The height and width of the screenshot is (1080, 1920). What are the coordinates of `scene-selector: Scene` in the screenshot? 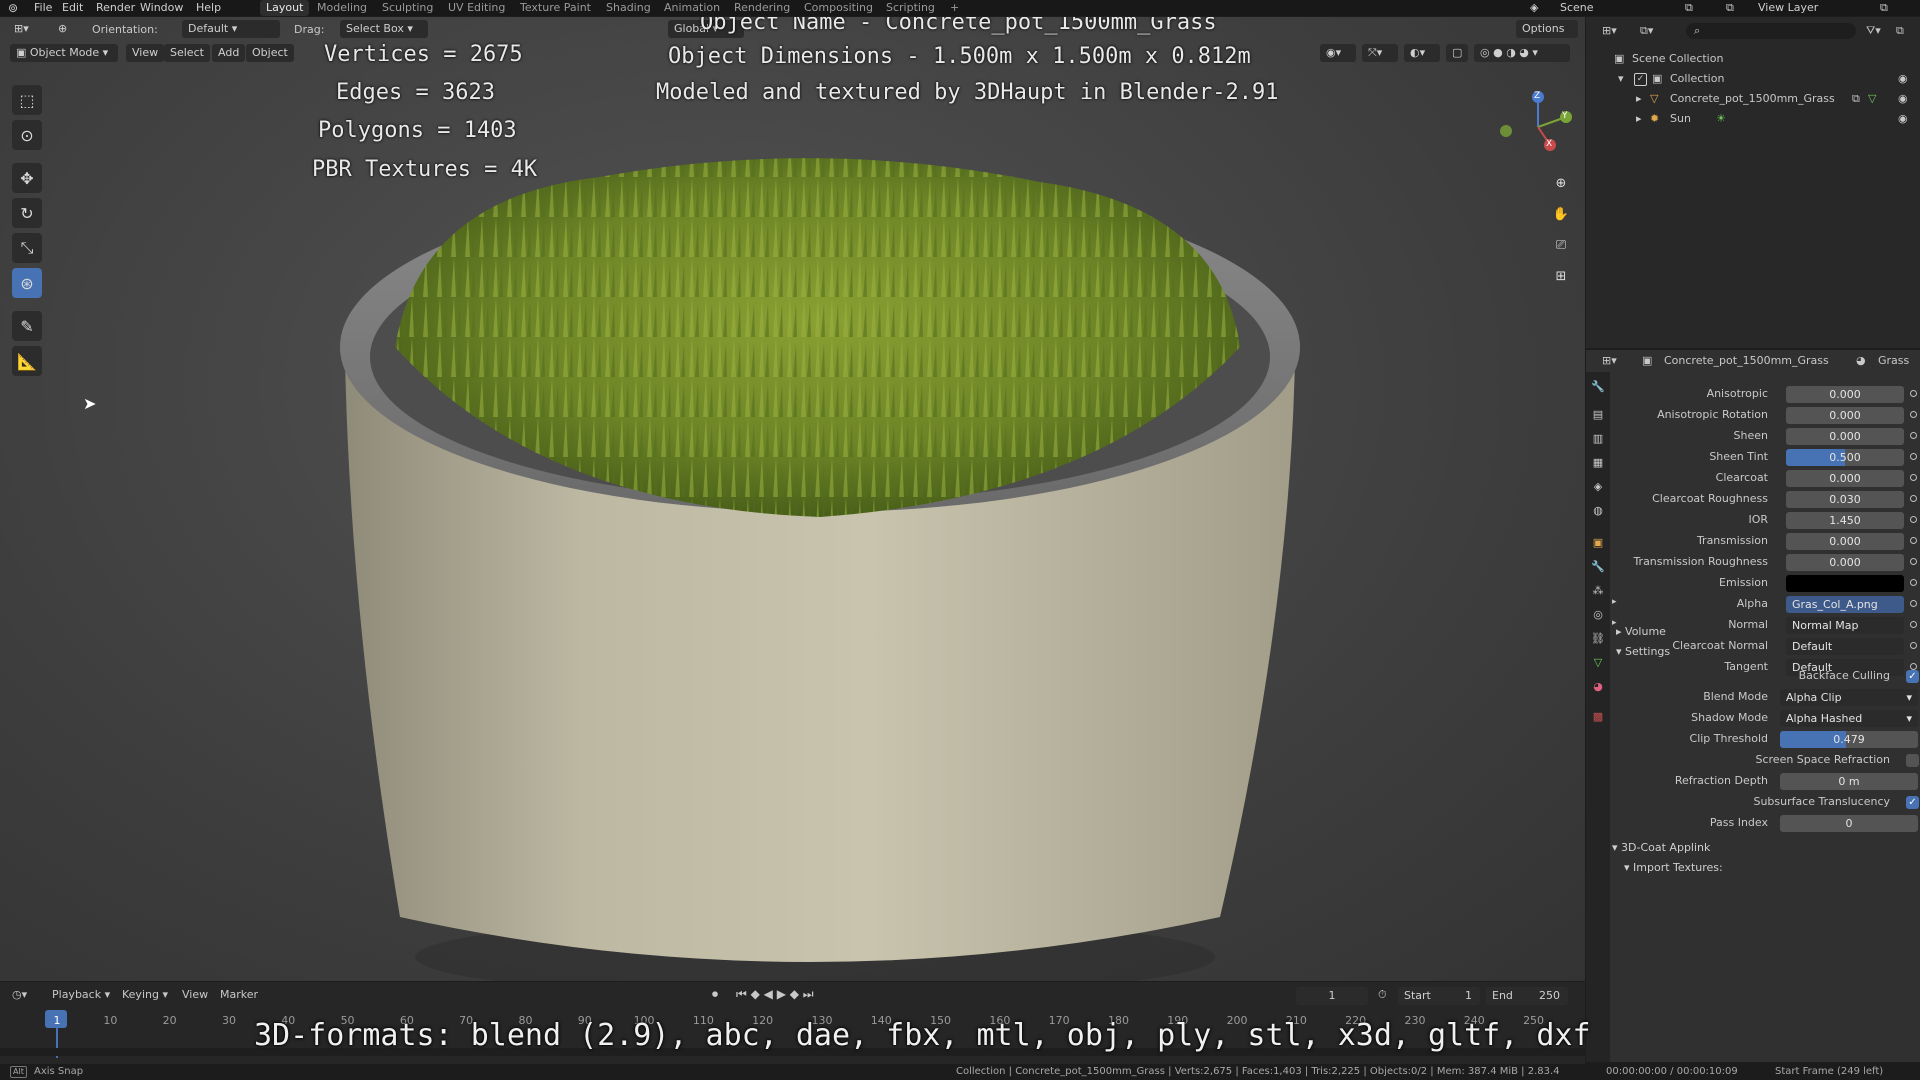 It's located at (1577, 7).